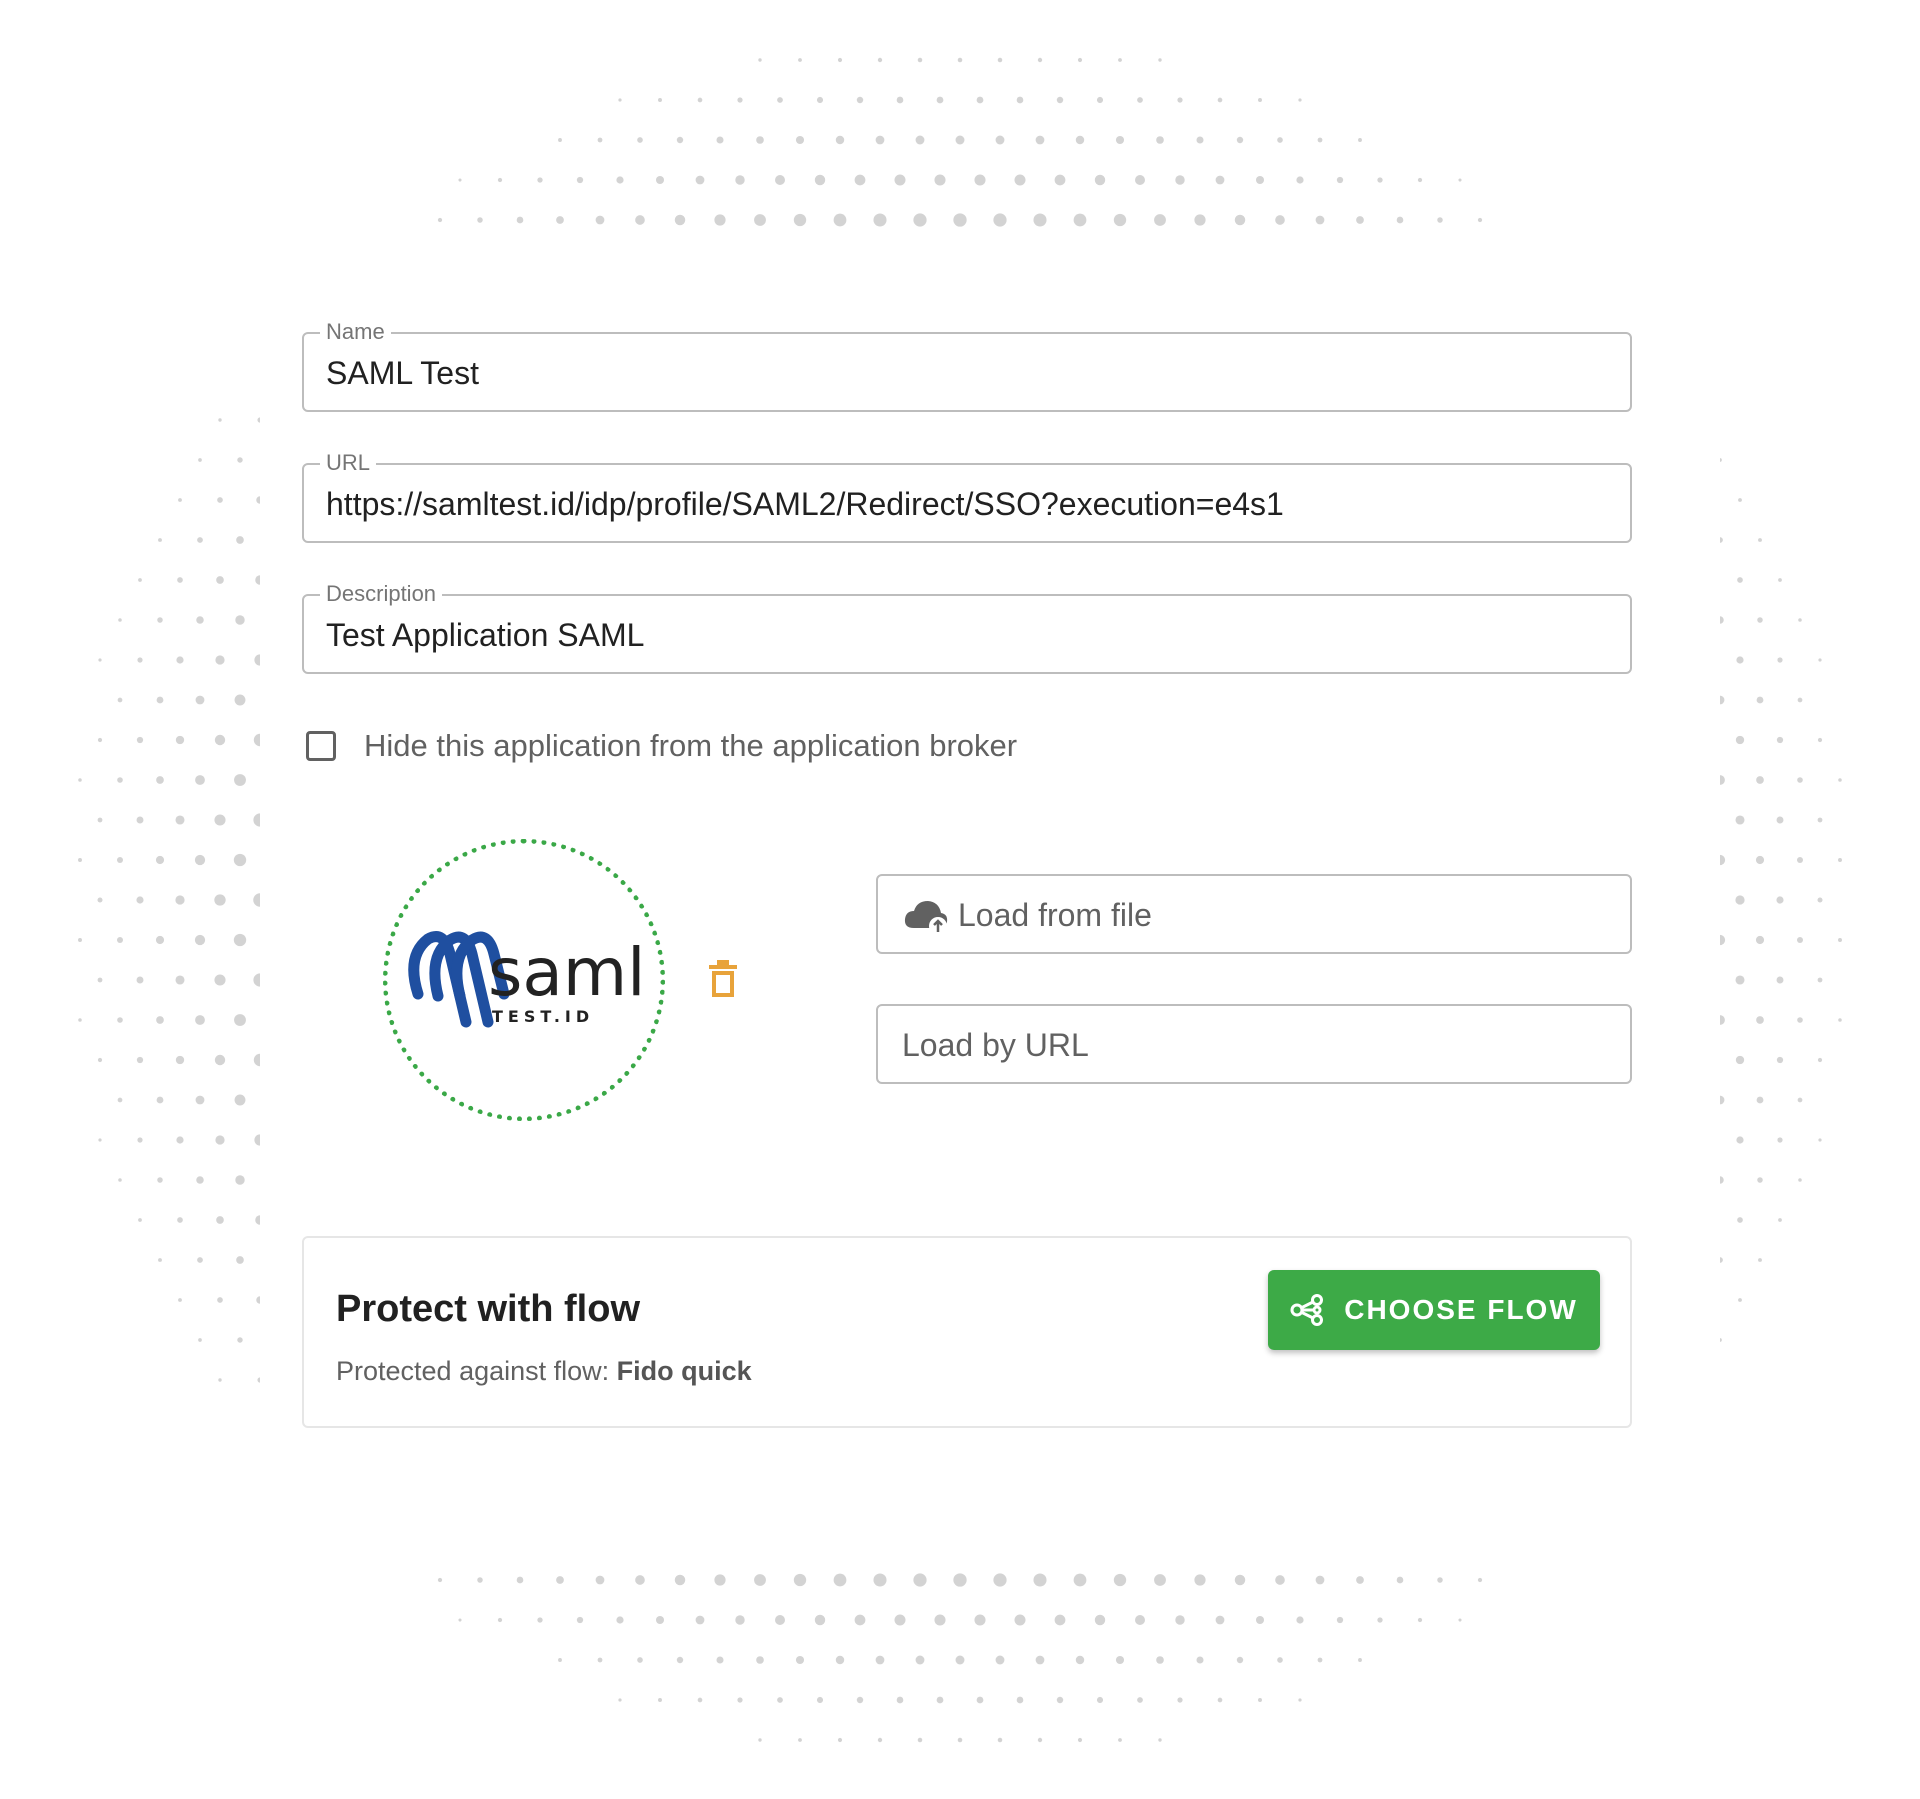 Image resolution: width=1920 pixels, height=1799 pixels. What do you see at coordinates (967, 365) in the screenshot?
I see `name-field: Name SAML Test` at bounding box center [967, 365].